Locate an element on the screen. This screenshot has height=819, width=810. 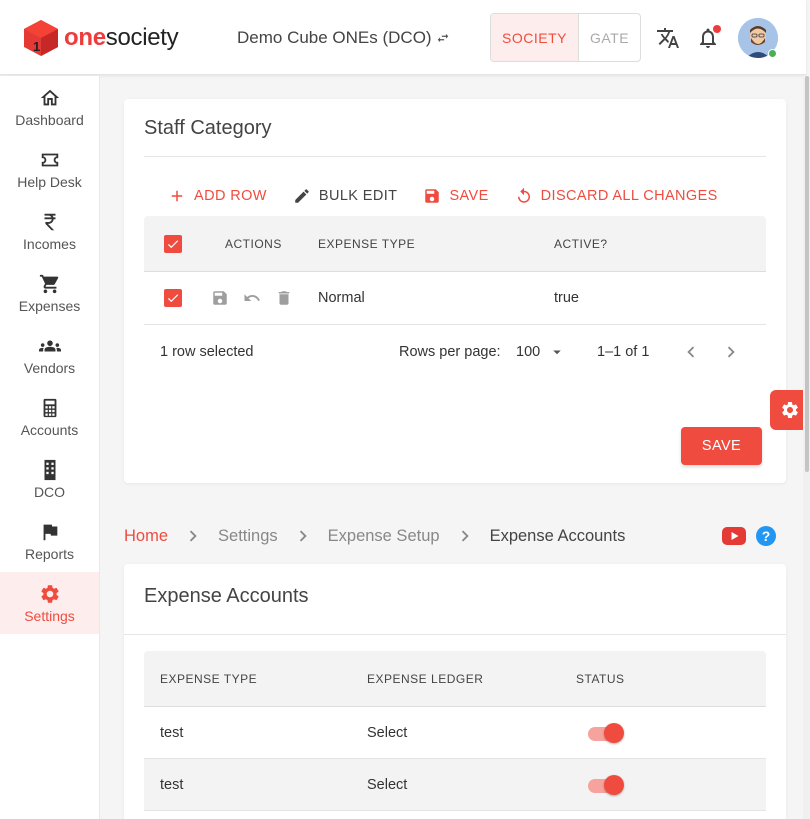
row-checkbox is located at coordinates (173, 298).